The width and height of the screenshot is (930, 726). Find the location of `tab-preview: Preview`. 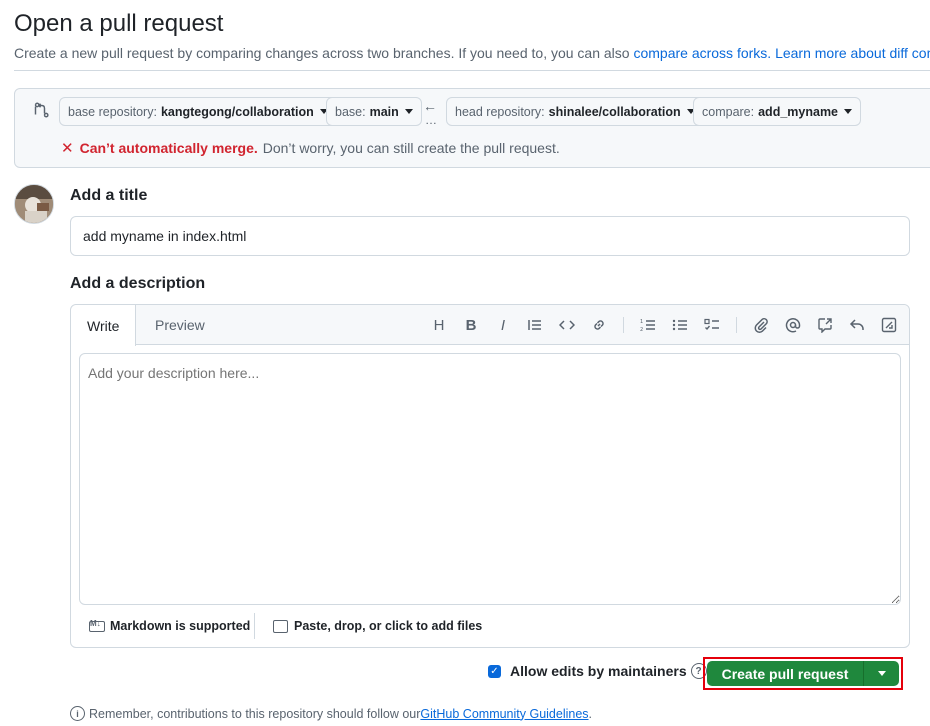

tab-preview: Preview is located at coordinates (180, 325).